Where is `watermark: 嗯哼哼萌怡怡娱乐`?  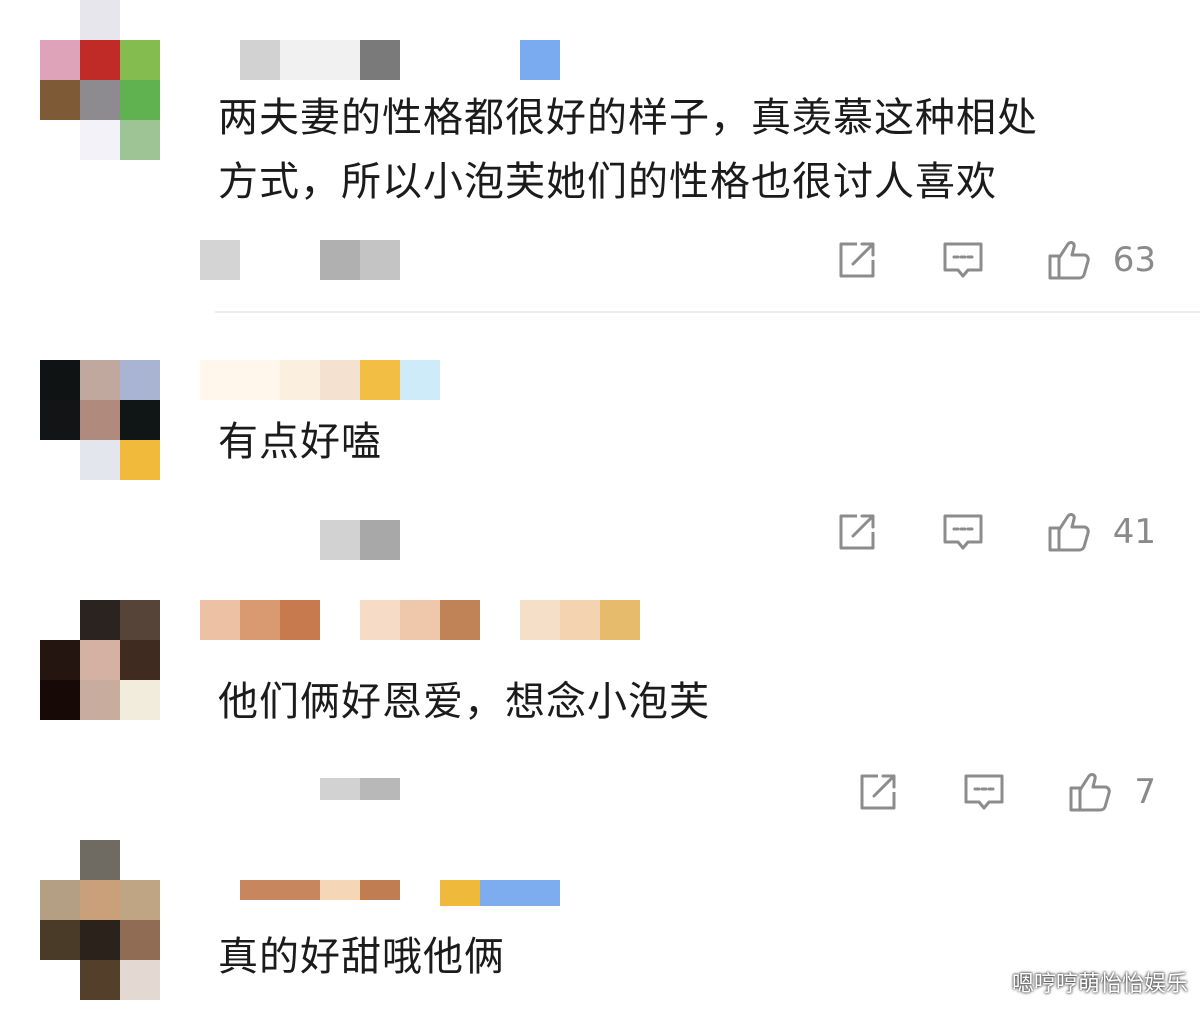 watermark: 嗯哼哼萌怡怡娱乐 is located at coordinates (1099, 984).